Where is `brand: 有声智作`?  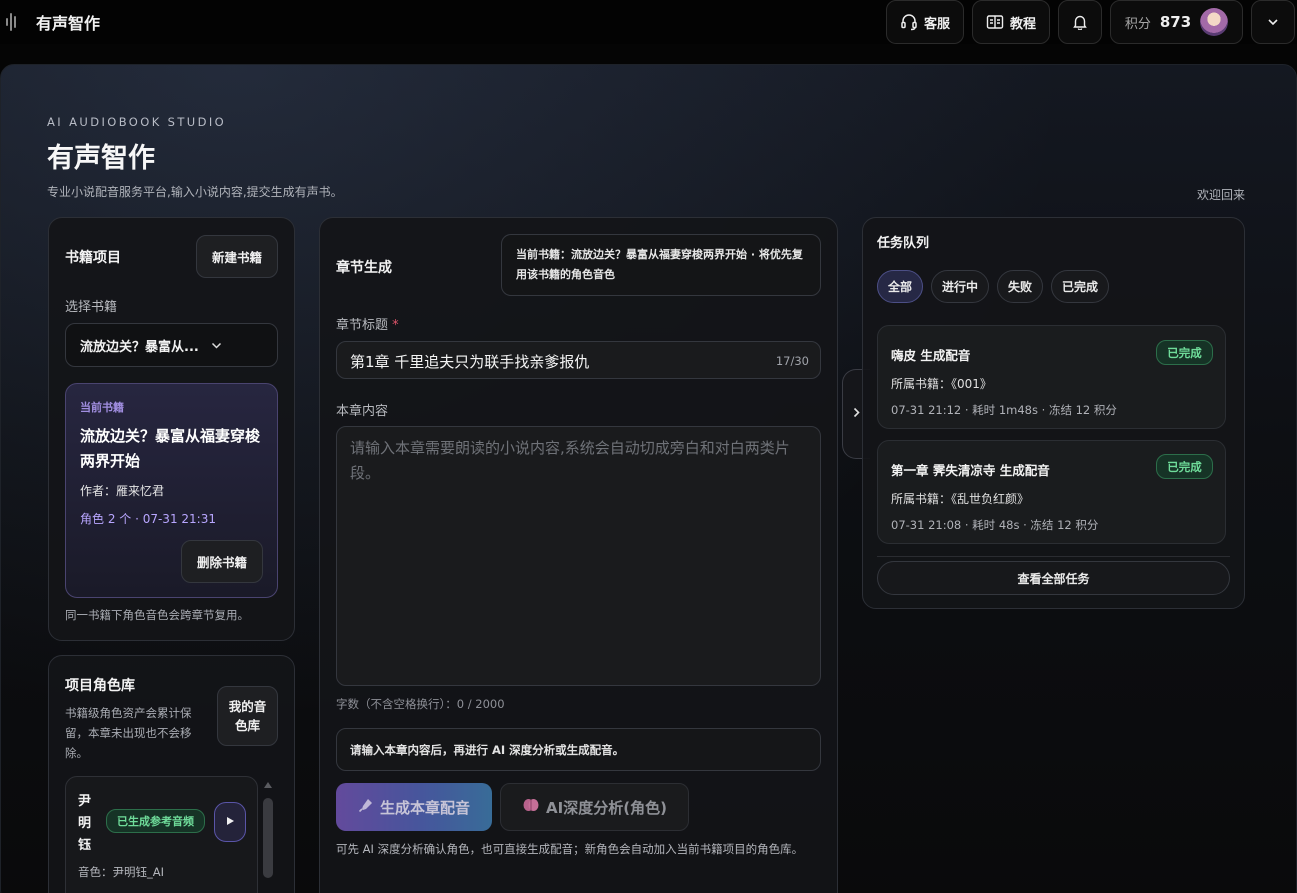 brand: 有声智作 is located at coordinates (53, 22).